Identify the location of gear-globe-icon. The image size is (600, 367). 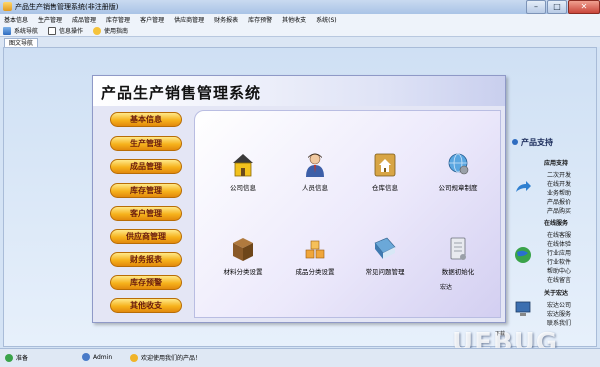
(458, 164).